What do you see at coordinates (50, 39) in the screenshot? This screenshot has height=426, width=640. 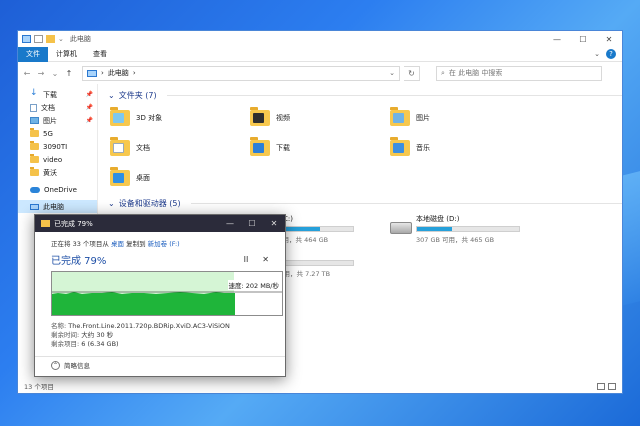 I see `new-folder-icon` at bounding box center [50, 39].